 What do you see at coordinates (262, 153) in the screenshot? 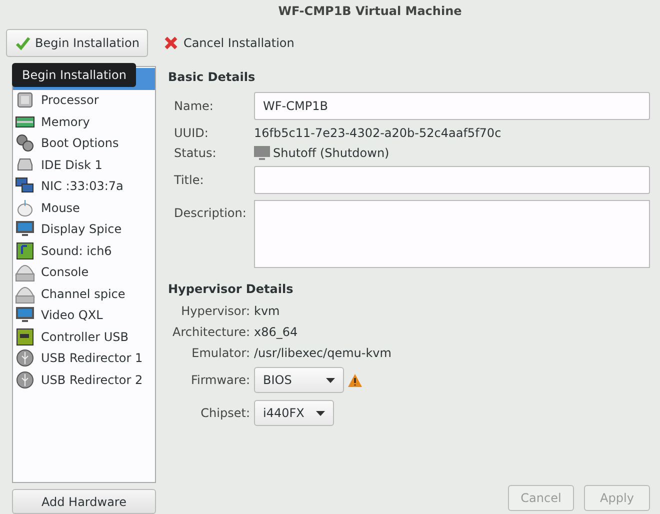
I see `monitor-icon` at bounding box center [262, 153].